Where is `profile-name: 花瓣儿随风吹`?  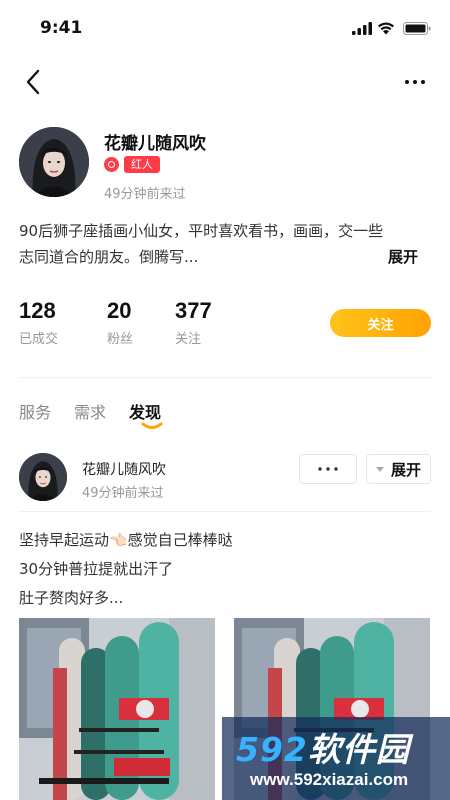
profile-name: 花瓣儿随风吹 is located at coordinates (155, 144).